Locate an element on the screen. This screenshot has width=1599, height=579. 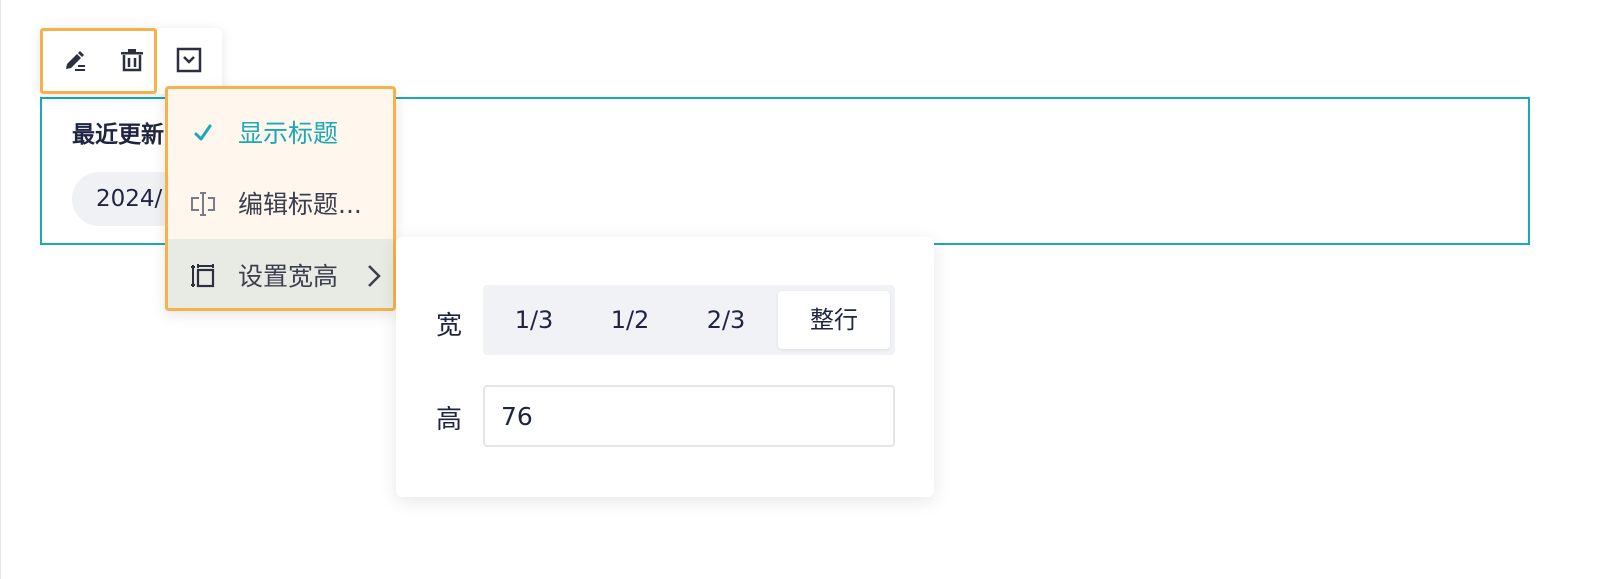
resize-icon is located at coordinates (203, 276).